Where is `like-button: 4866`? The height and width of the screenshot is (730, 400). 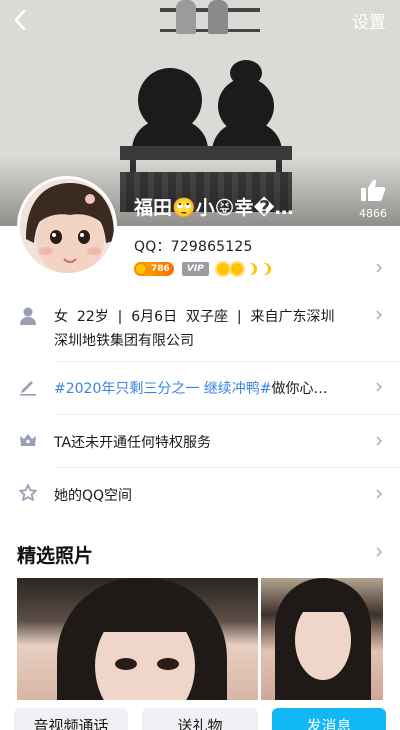 like-button: 4866 is located at coordinates (373, 199).